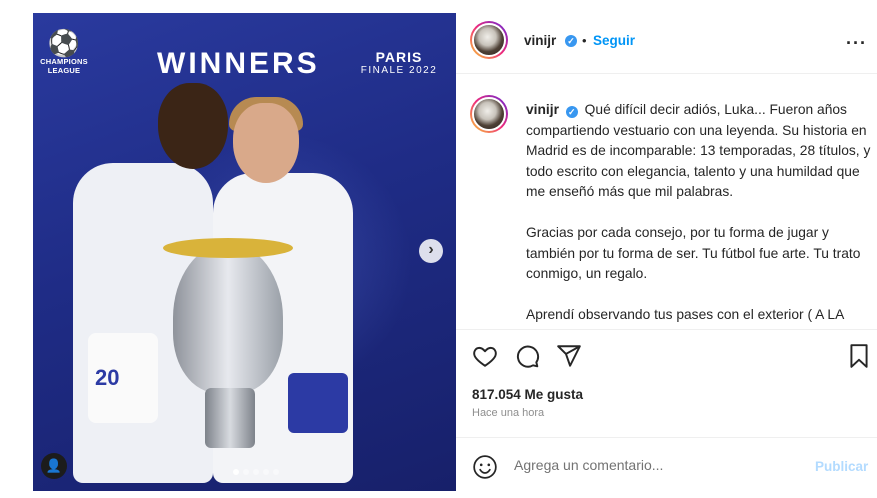 This screenshot has height=498, width=877. Describe the element at coordinates (542, 109) in the screenshot. I see `caption-username: vinijr` at that location.